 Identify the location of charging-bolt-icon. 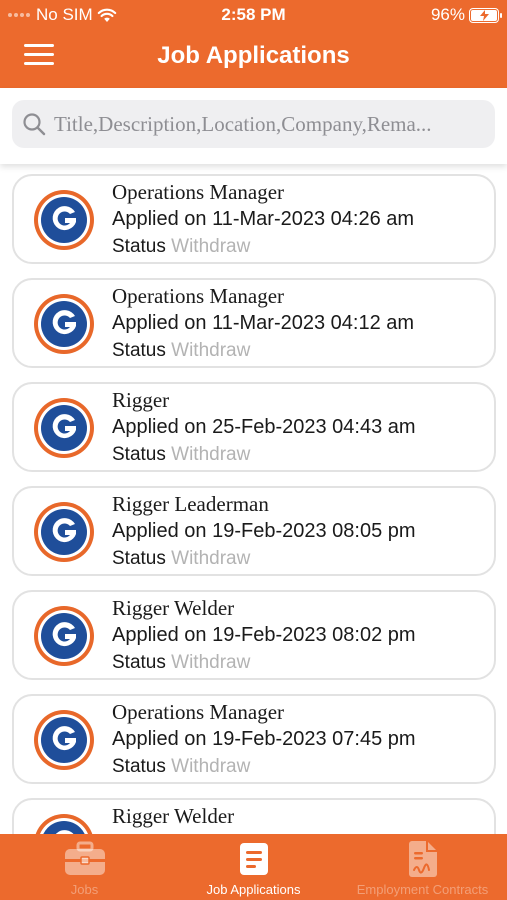
(484, 15).